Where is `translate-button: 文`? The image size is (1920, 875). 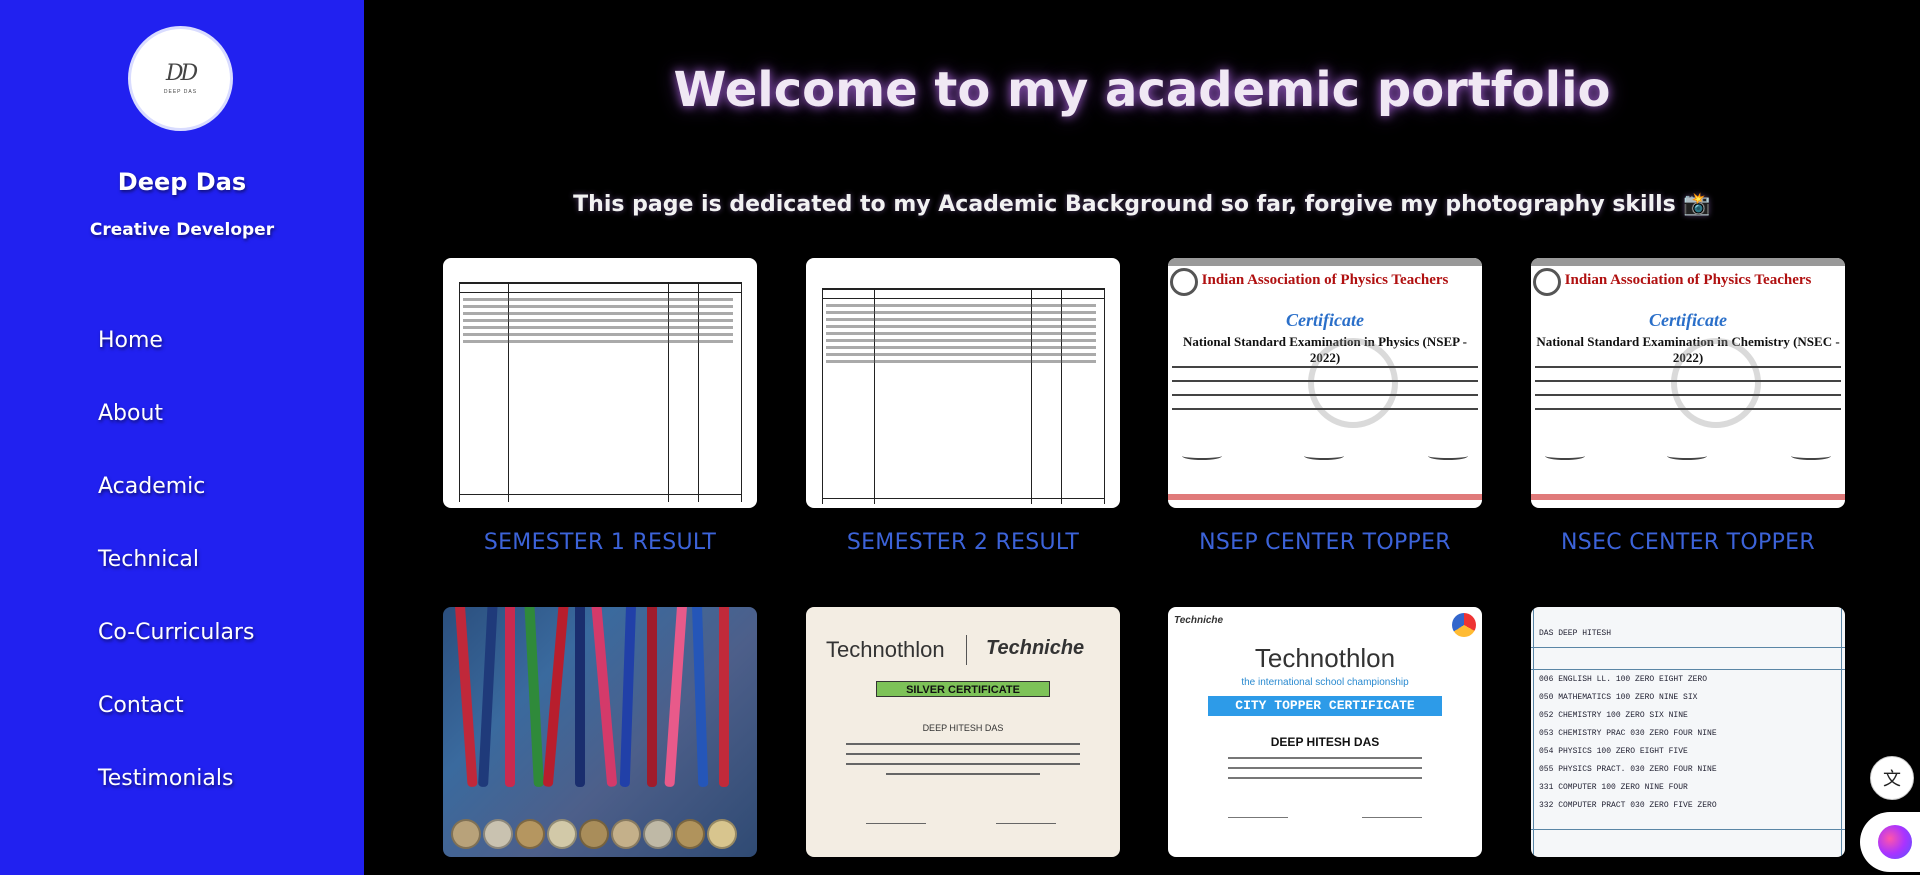
translate-button: 文 is located at coordinates (1892, 778).